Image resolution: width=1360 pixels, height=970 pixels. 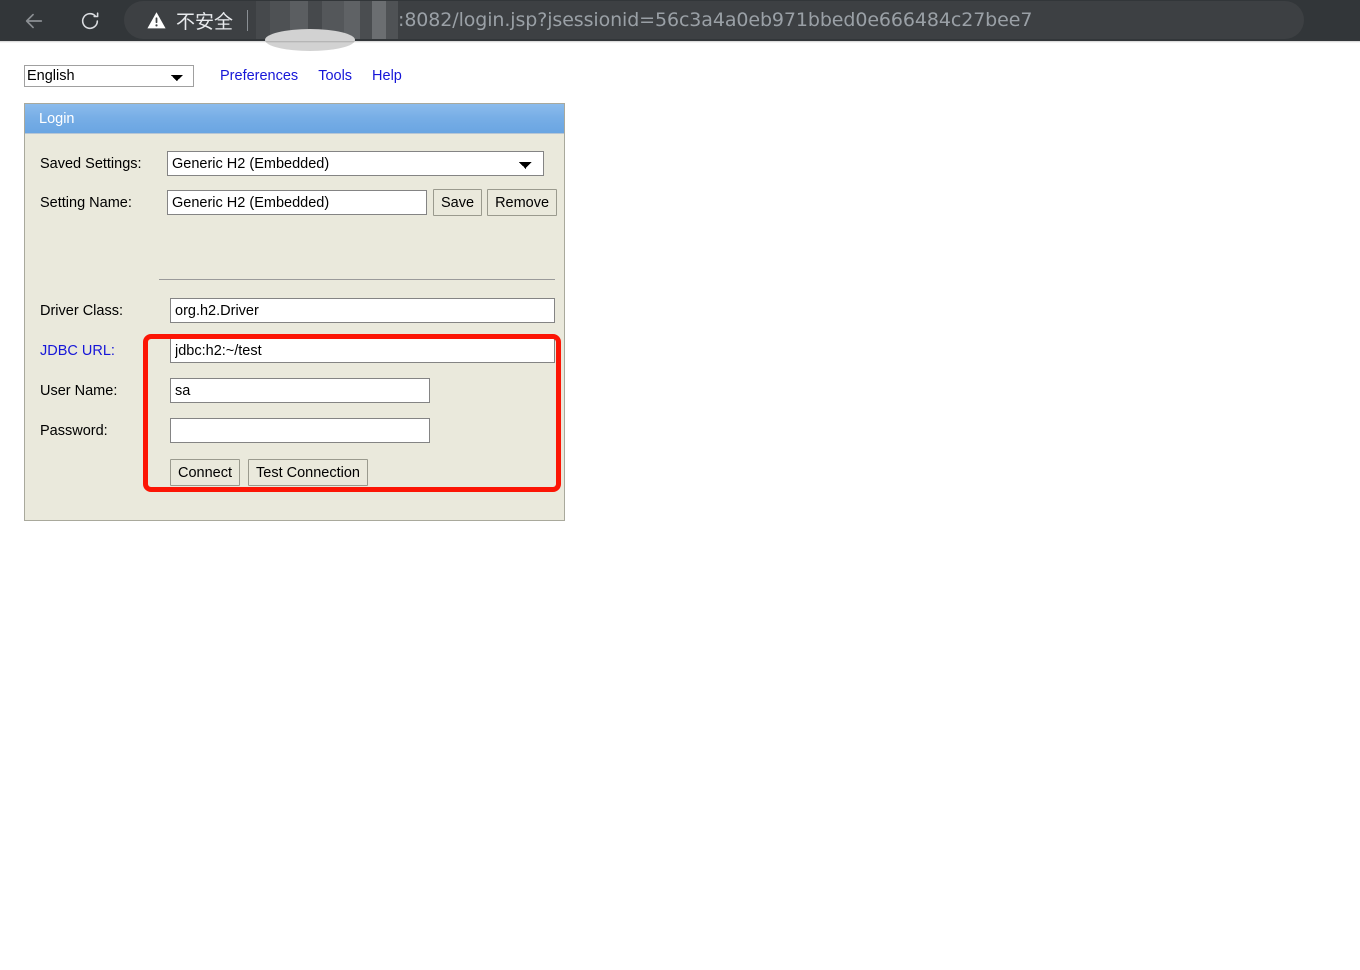 I want to click on setting-name-row: Setting Name: Save Remove, so click(x=299, y=202).